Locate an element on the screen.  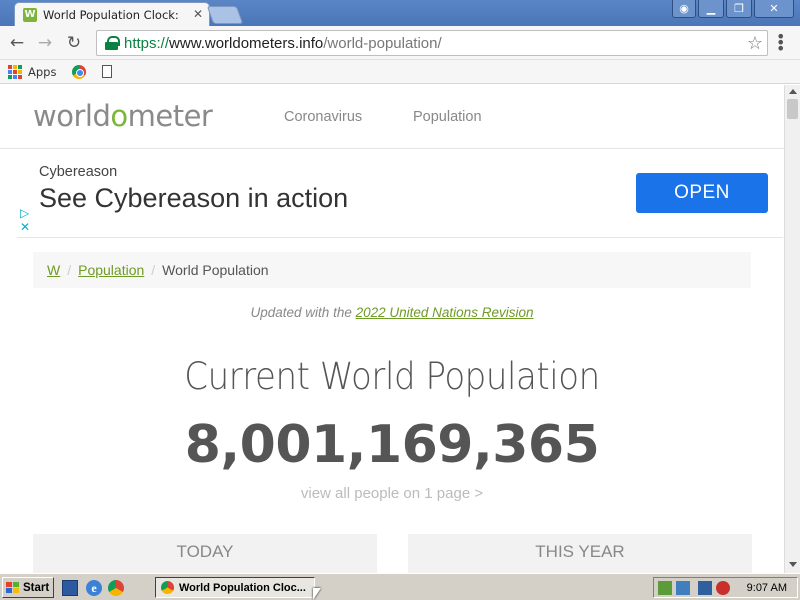
window-controls: ◉ ▁ ❐ ✕ is located at coordinates (733, 9).